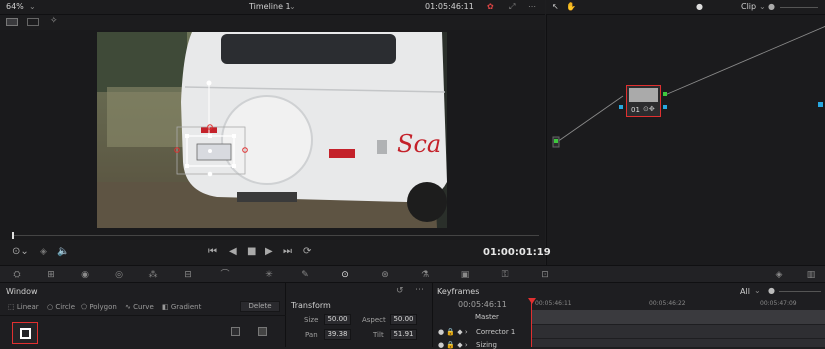 Image resolution: width=825 pixels, height=349 pixels. What do you see at coordinates (685, 7) in the screenshot?
I see `node-editor-toolbar: ↖ ✋ ● Clip ⌄ ●` at bounding box center [685, 7].